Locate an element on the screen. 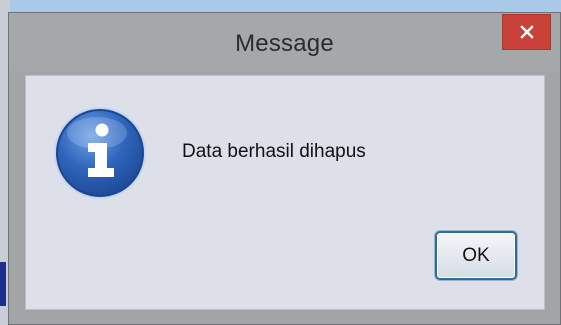 The height and width of the screenshot is (325, 561). ok-button: OK is located at coordinates (476, 255).